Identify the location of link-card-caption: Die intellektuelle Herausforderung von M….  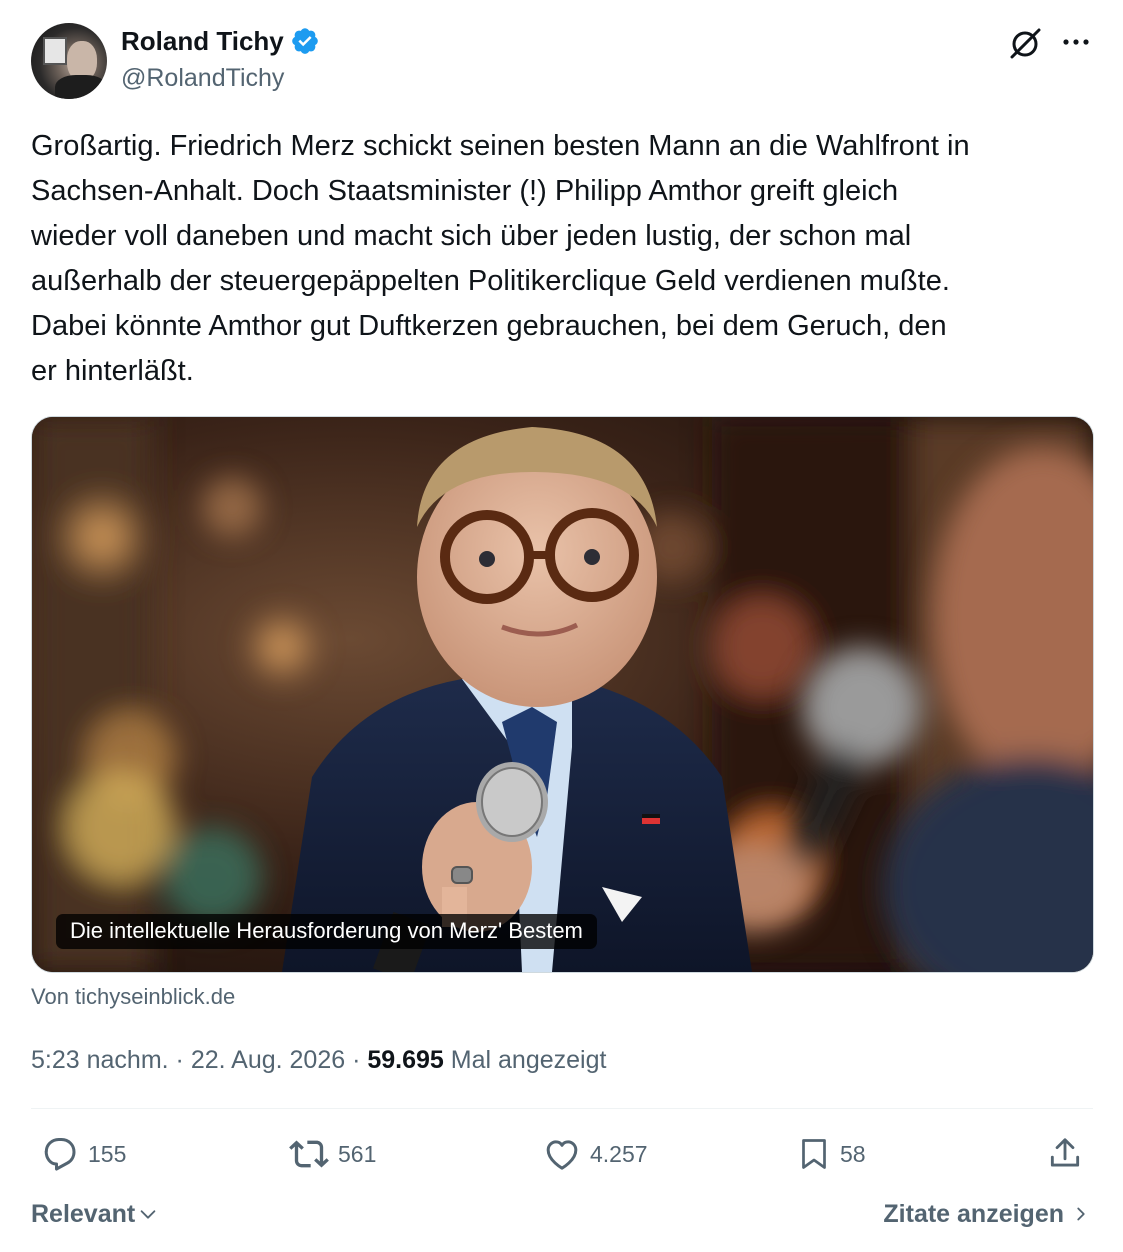
(326, 931).